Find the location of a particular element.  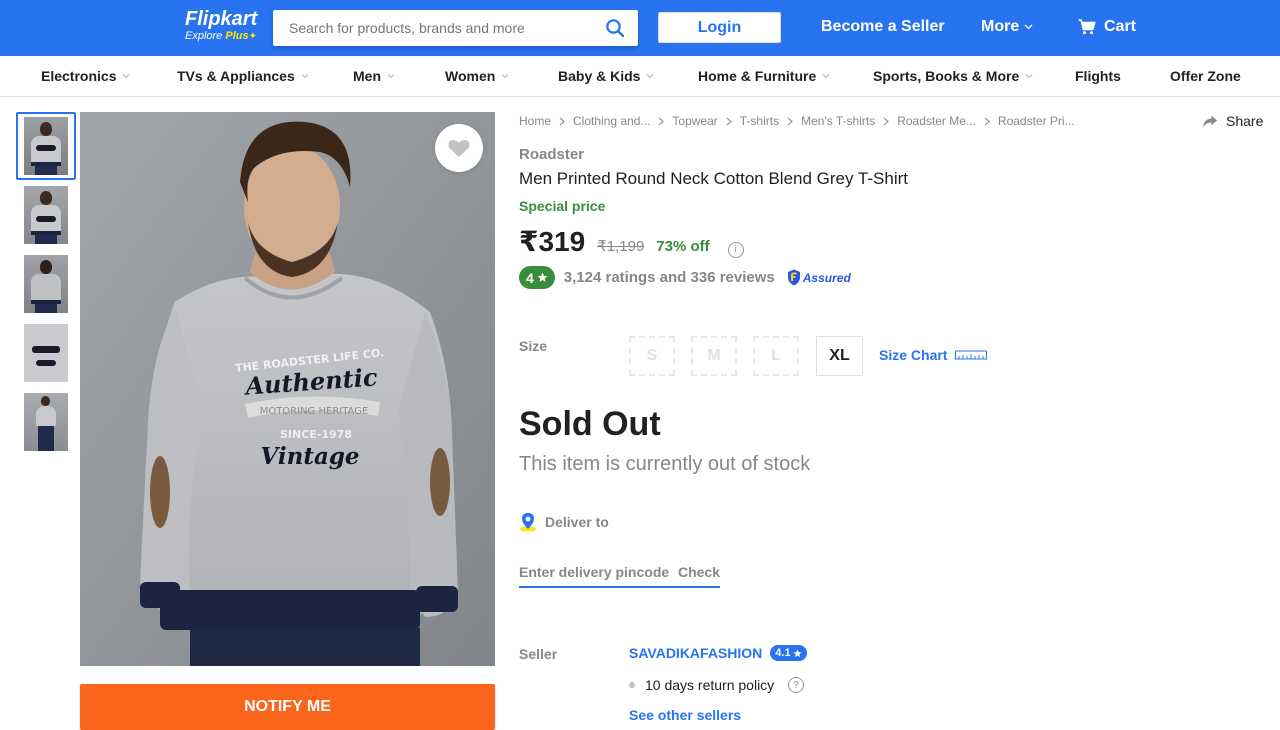

nav-offer-zone: Offer Zone is located at coordinates (1205, 76).